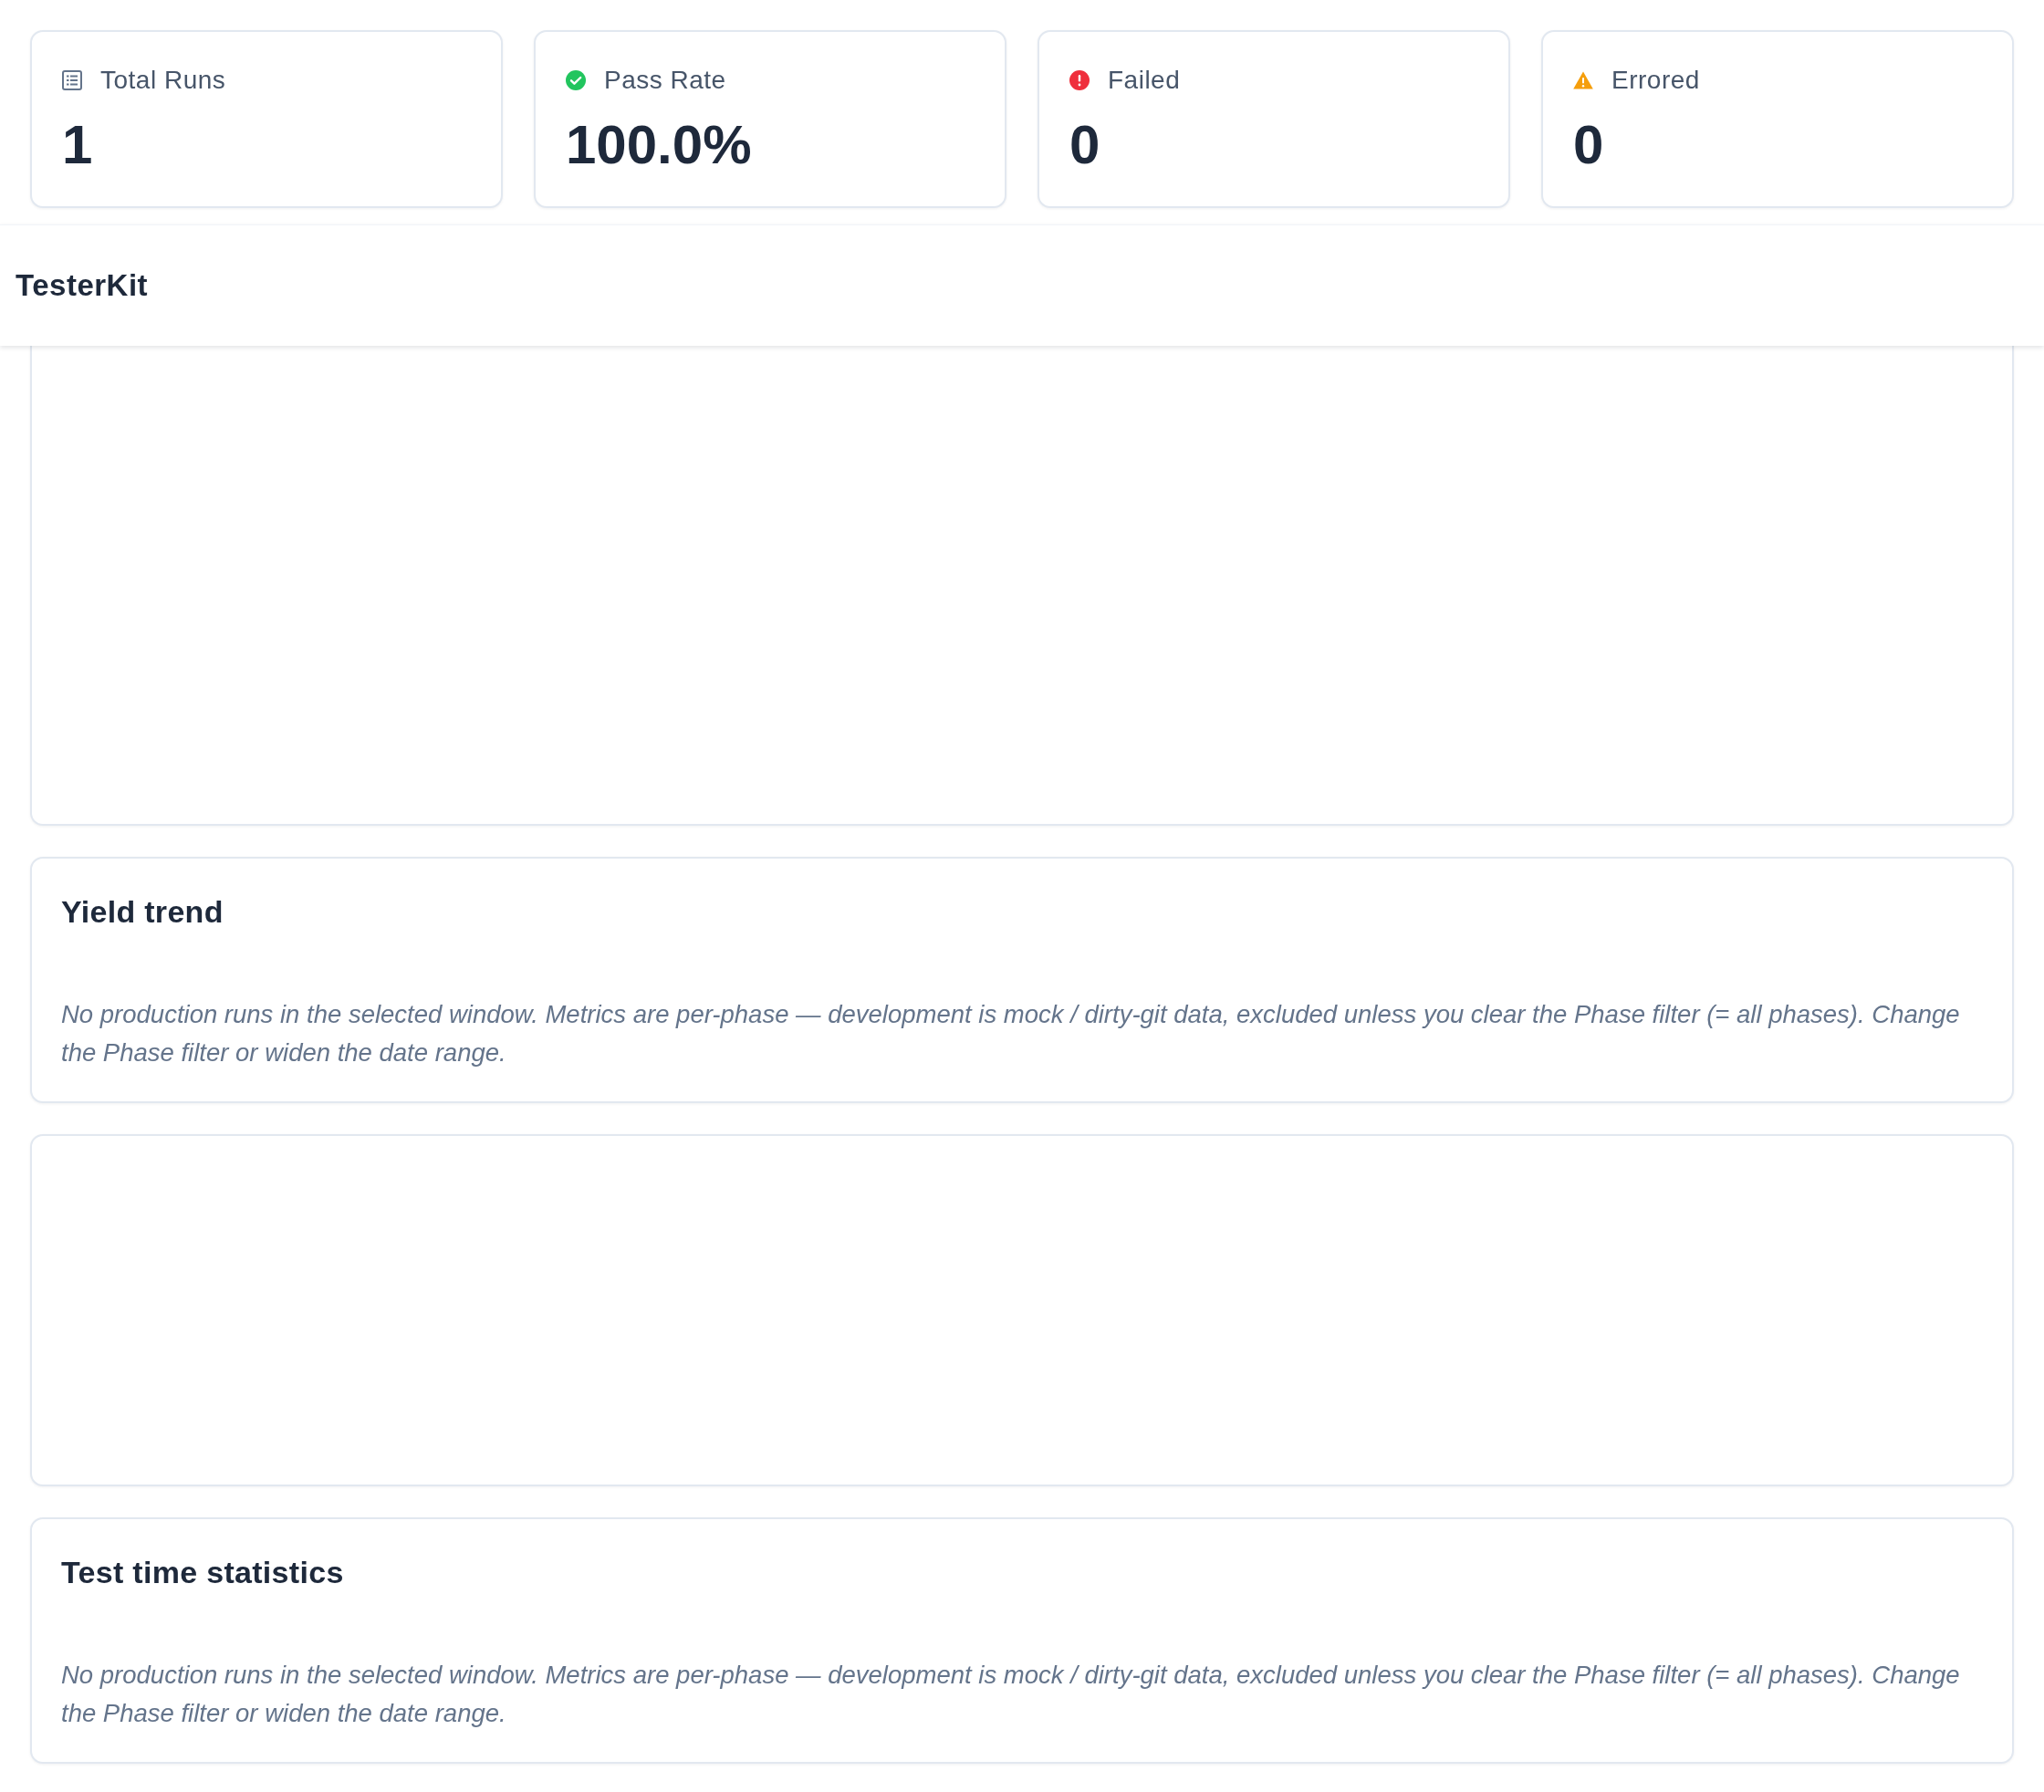 This screenshot has height=1792, width=2044. What do you see at coordinates (142, 912) in the screenshot?
I see `section-title: Yield trend` at bounding box center [142, 912].